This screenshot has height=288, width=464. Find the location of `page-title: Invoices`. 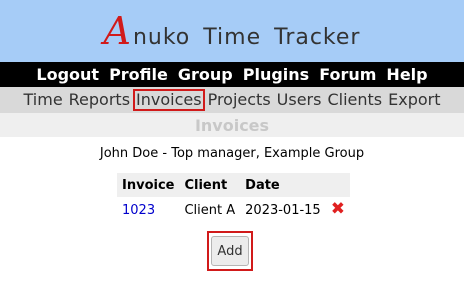

page-title: Invoices is located at coordinates (232, 125).